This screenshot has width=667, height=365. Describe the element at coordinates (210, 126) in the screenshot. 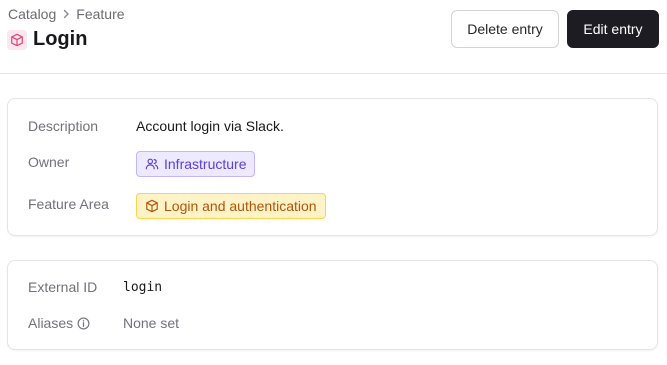

I see `description-value: Account login via Slack.` at that location.